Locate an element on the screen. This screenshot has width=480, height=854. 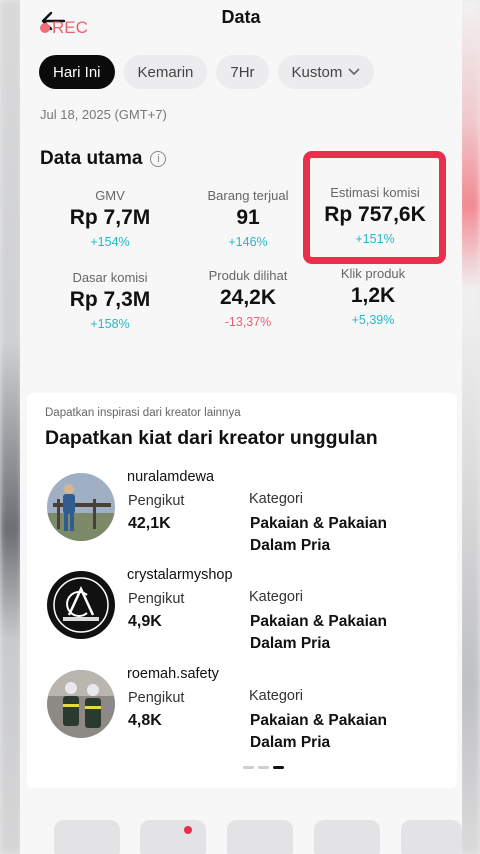
highlight-box is located at coordinates (374, 207).